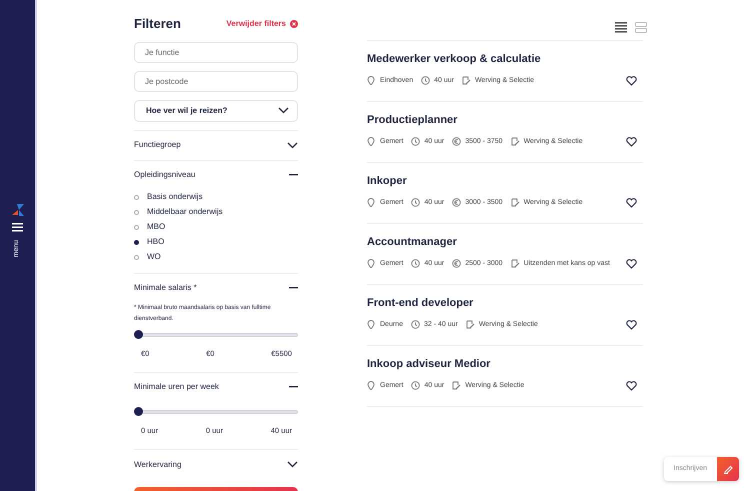  I want to click on job-title: Productieplanner, so click(505, 120).